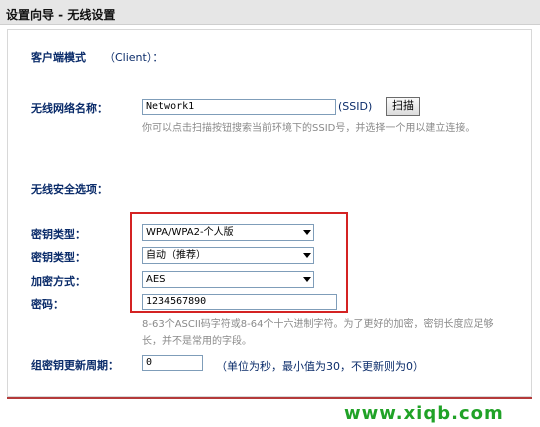 The image size is (540, 427). Describe the element at coordinates (47, 304) in the screenshot. I see `password-label: 密码：` at that location.